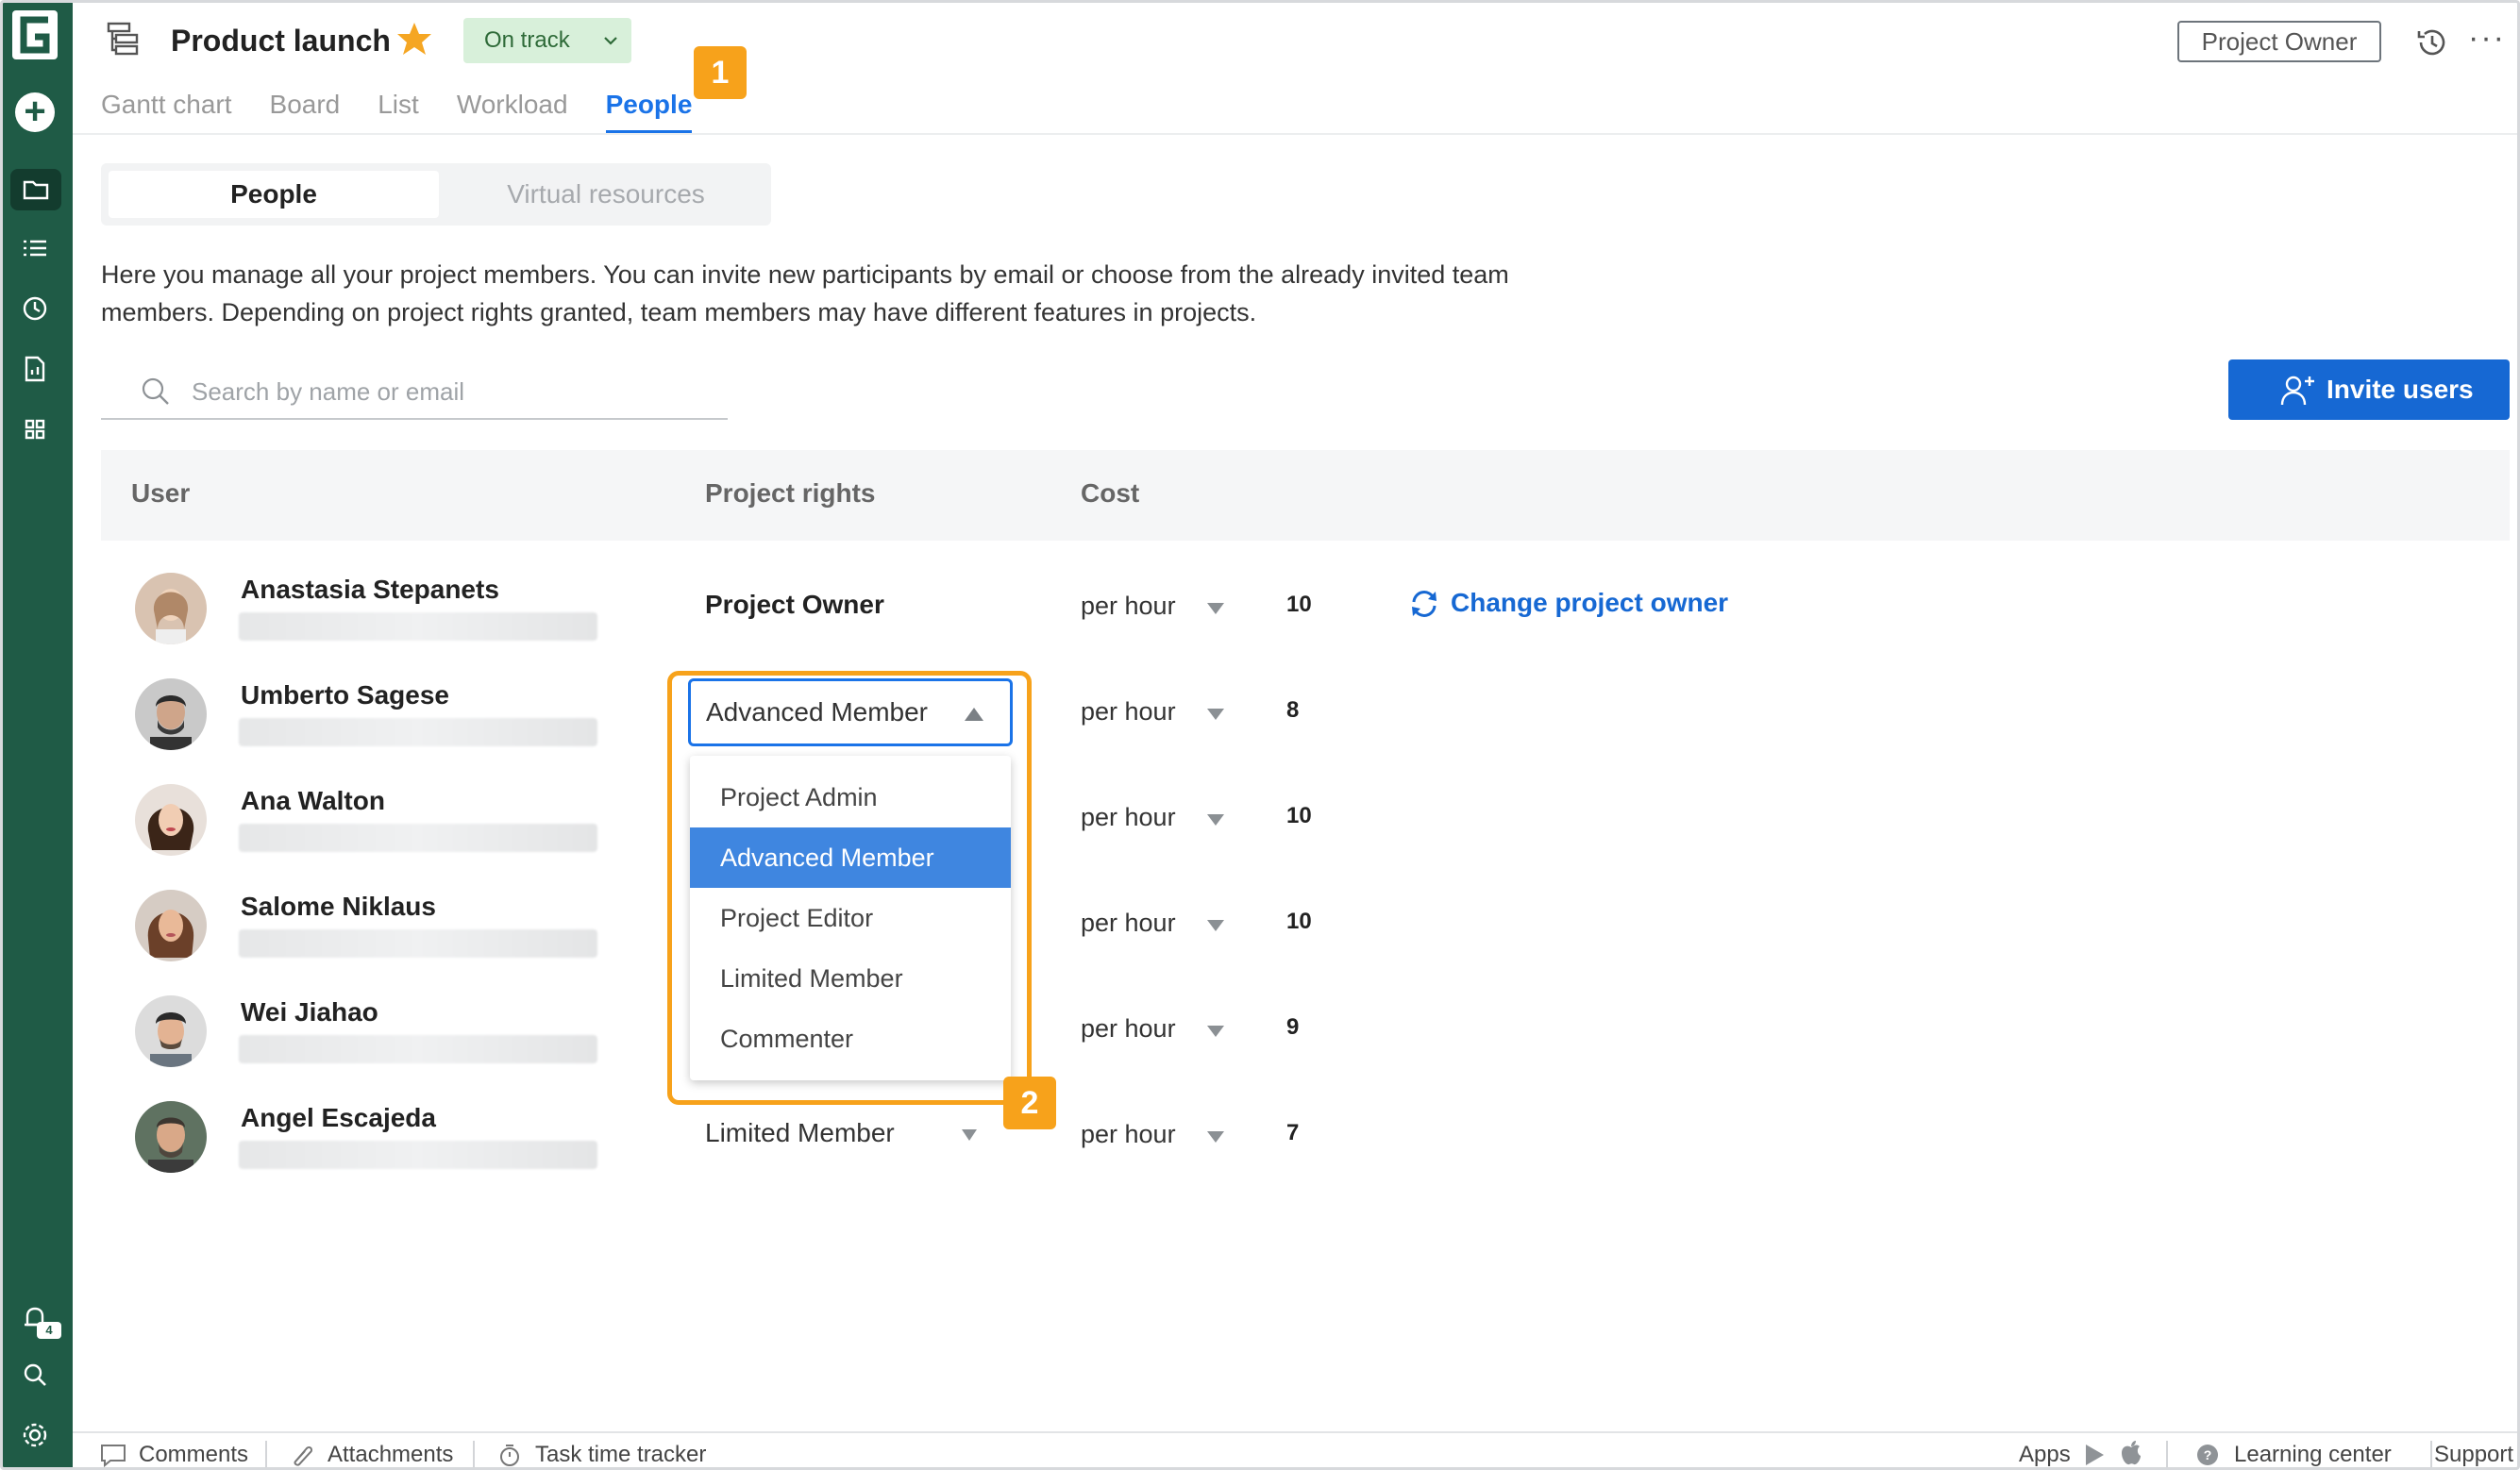  Describe the element at coordinates (2279, 41) in the screenshot. I see `project-owner-role-button: Project Owner` at that location.